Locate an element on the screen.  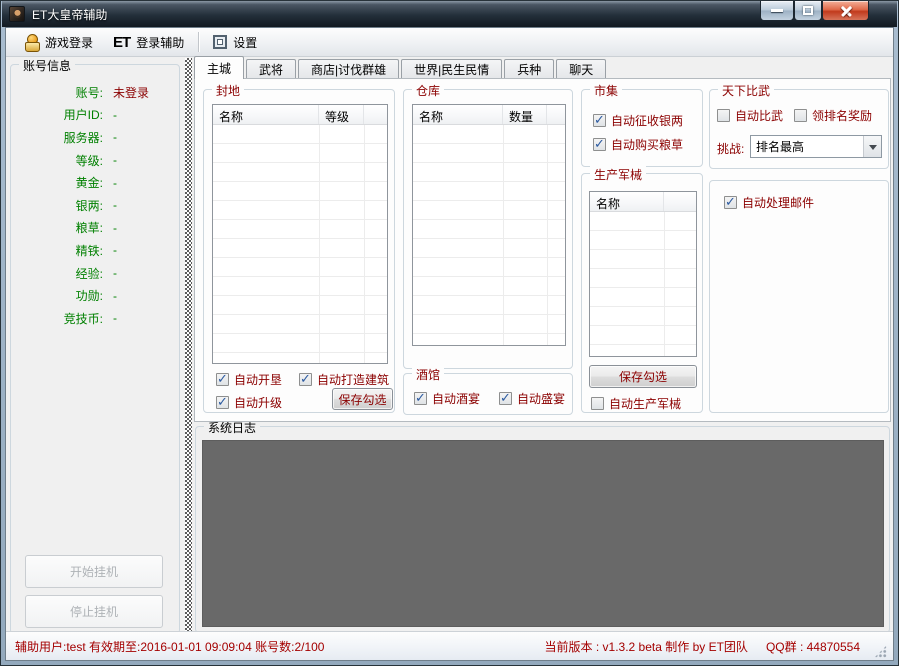
auto-buy-grain-checkbox-box is located at coordinates (599, 144).